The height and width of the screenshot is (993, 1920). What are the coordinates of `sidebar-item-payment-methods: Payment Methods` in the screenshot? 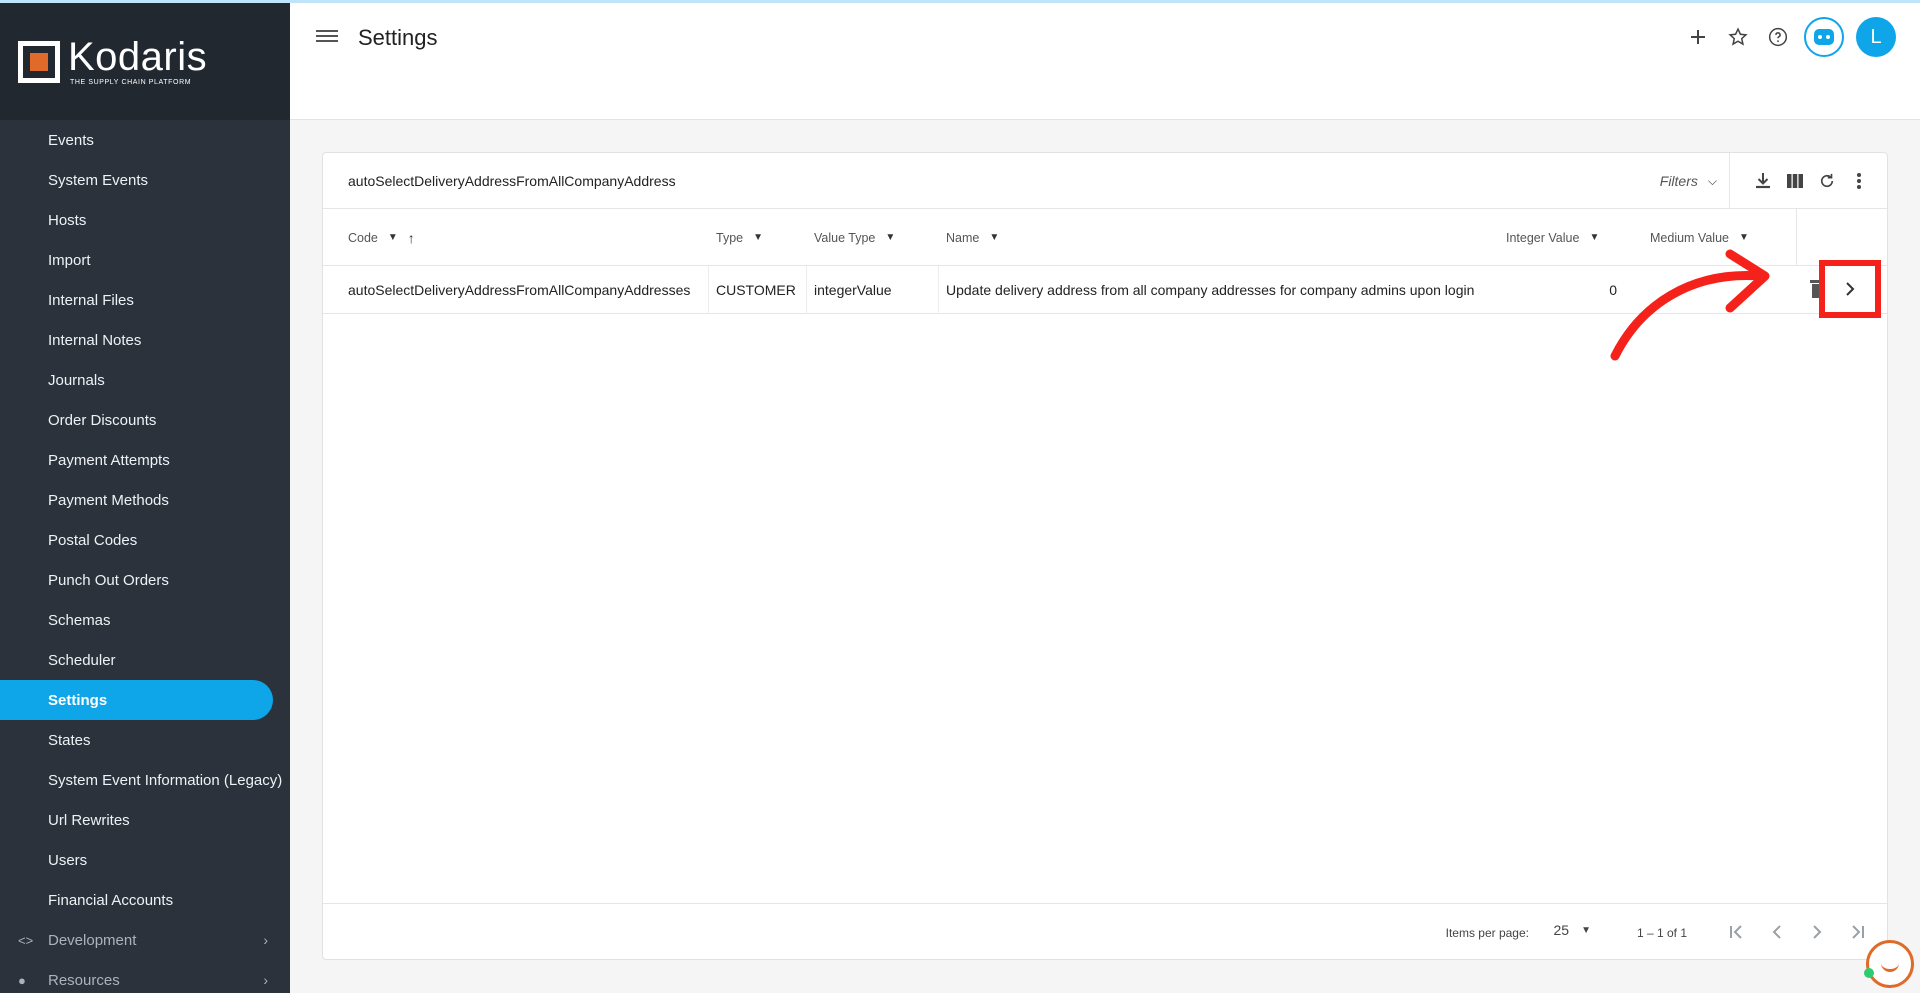 It's located at (145, 500).